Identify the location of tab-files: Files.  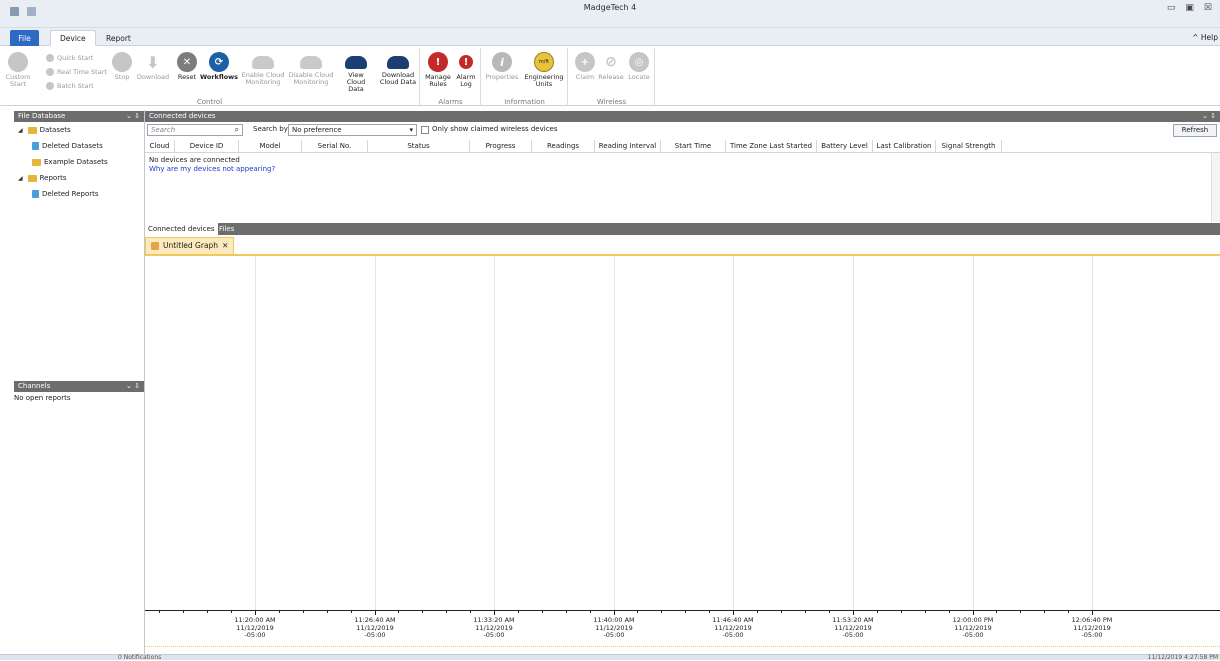
(226, 229).